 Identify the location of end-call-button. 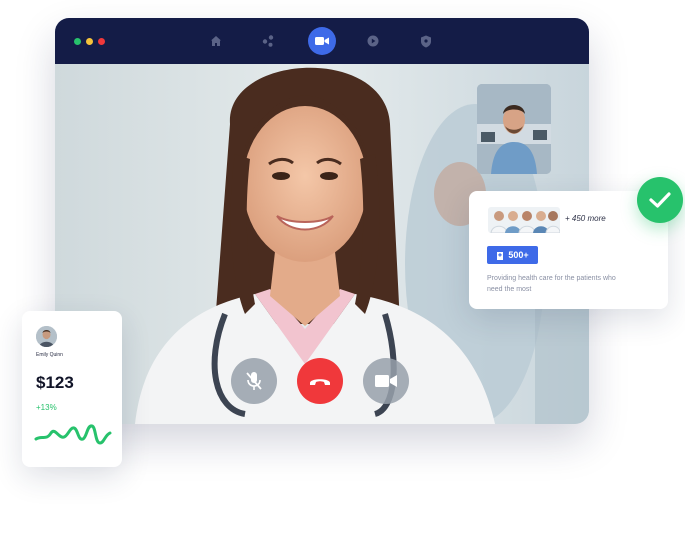
(320, 381).